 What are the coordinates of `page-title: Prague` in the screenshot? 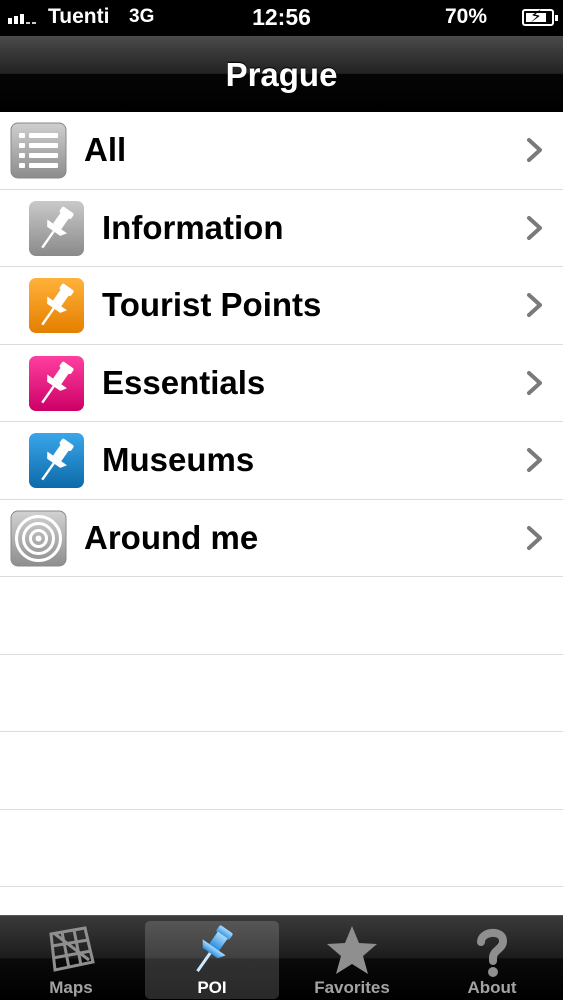 It's located at (281, 74).